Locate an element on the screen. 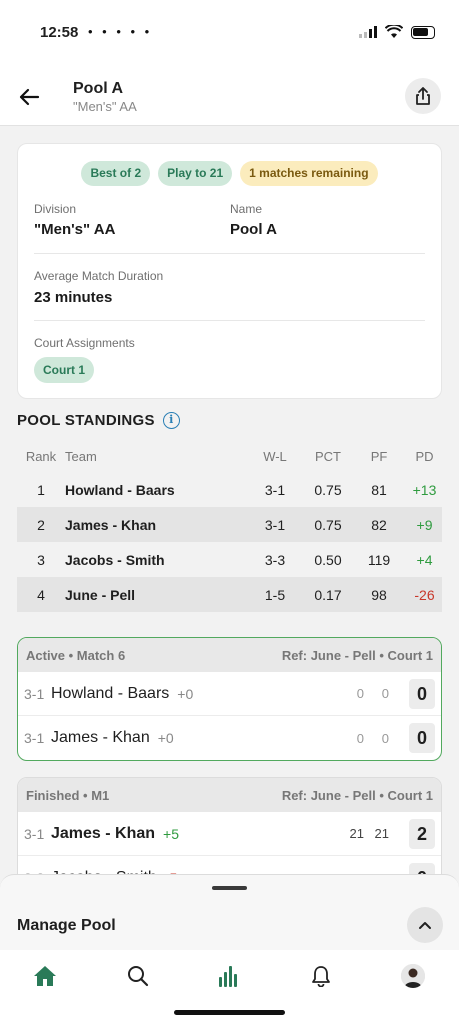 The width and height of the screenshot is (459, 1024). home-indicator is located at coordinates (229, 1012).